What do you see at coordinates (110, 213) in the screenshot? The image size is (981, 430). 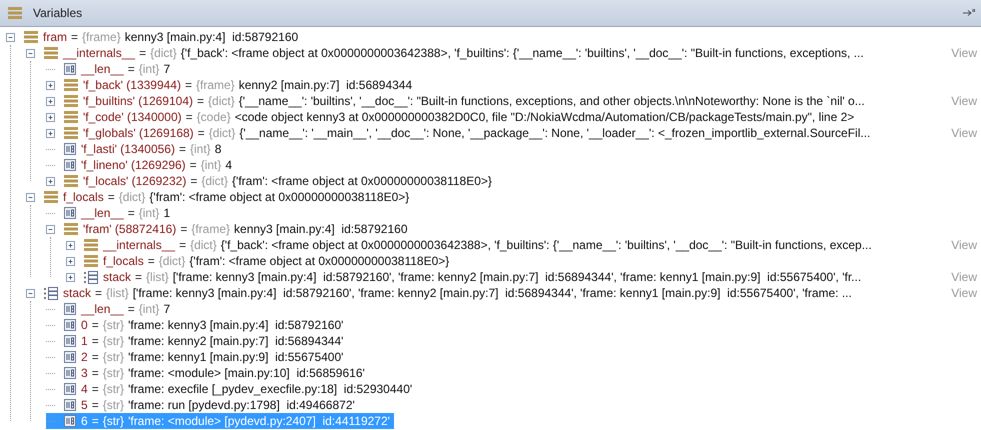 I see `tree-row: __len__ = {int} 1` at bounding box center [110, 213].